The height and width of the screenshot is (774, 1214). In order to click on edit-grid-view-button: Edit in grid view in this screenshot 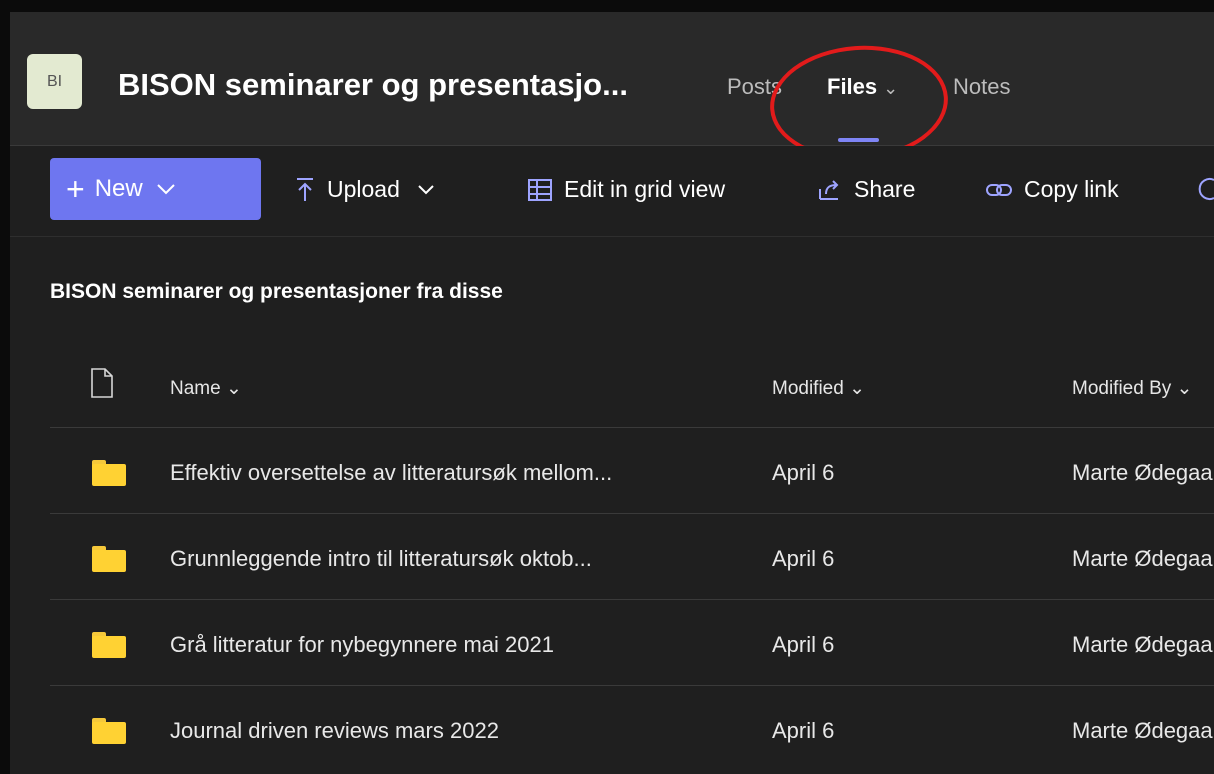, I will do `click(626, 189)`.